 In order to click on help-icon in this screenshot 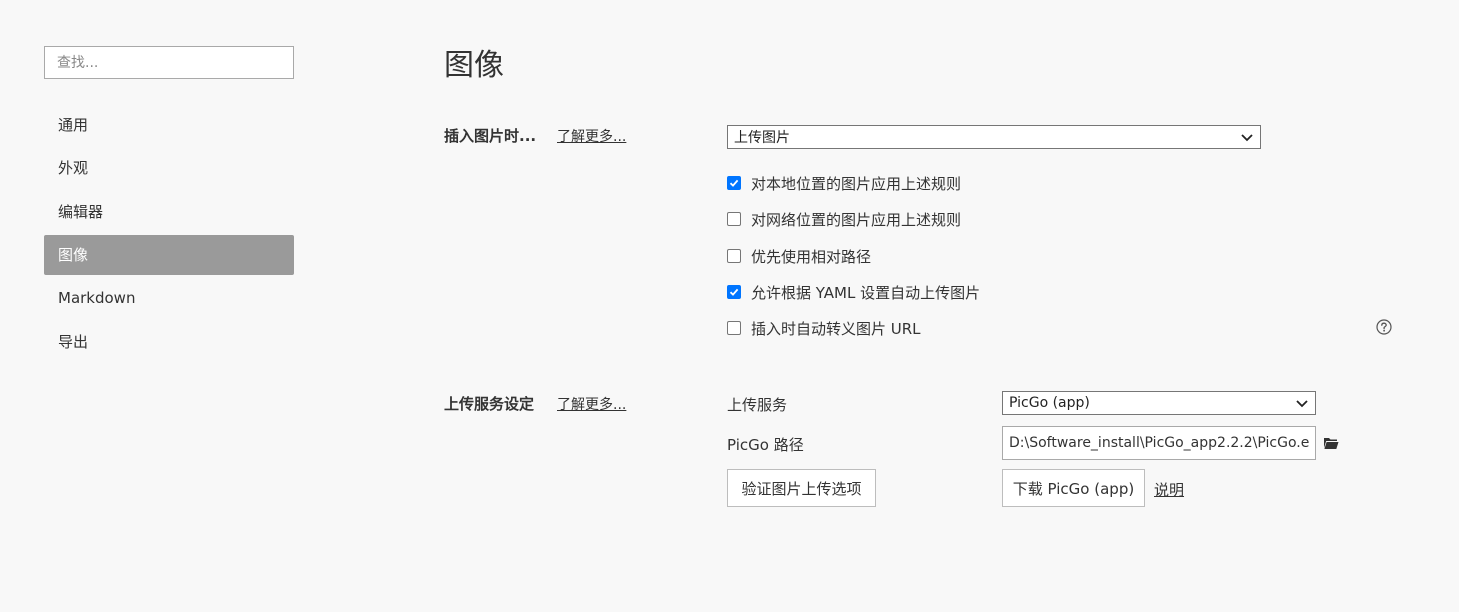, I will do `click(1384, 327)`.